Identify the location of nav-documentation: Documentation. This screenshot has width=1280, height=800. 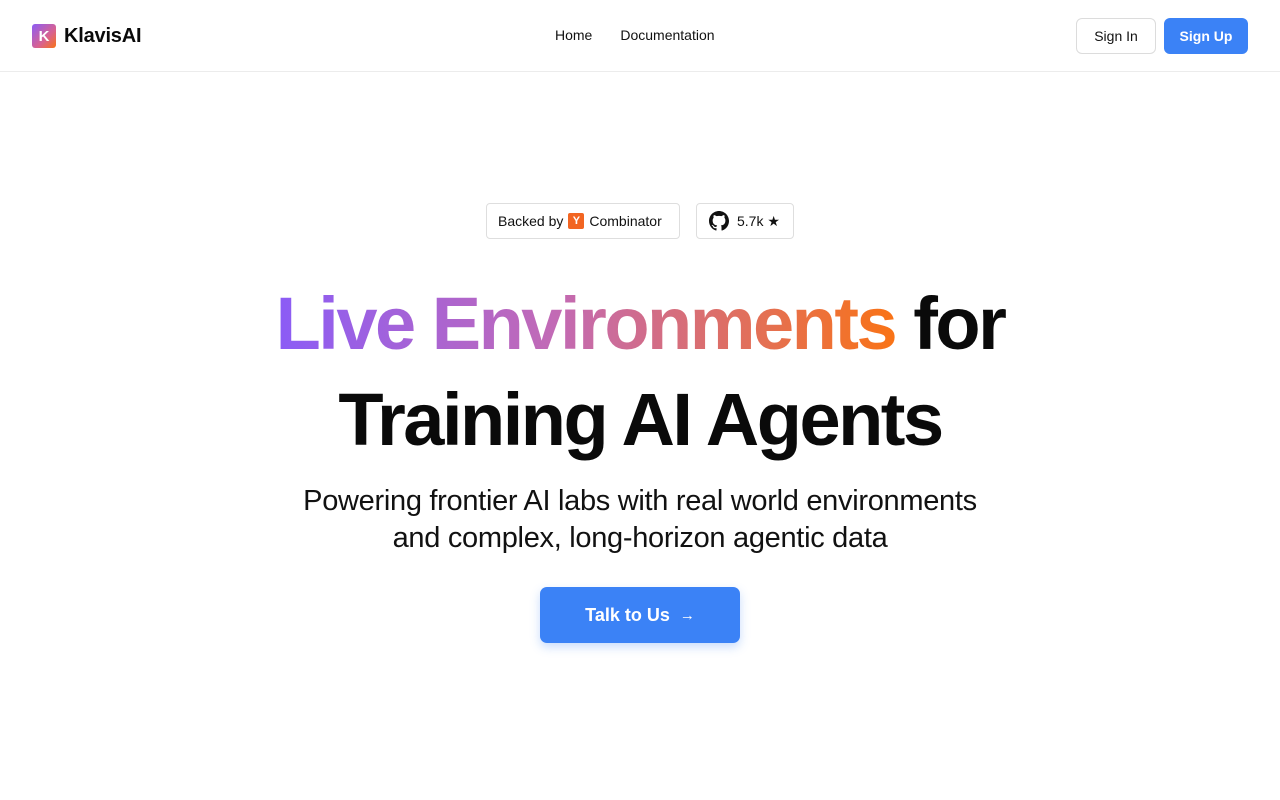
(667, 35).